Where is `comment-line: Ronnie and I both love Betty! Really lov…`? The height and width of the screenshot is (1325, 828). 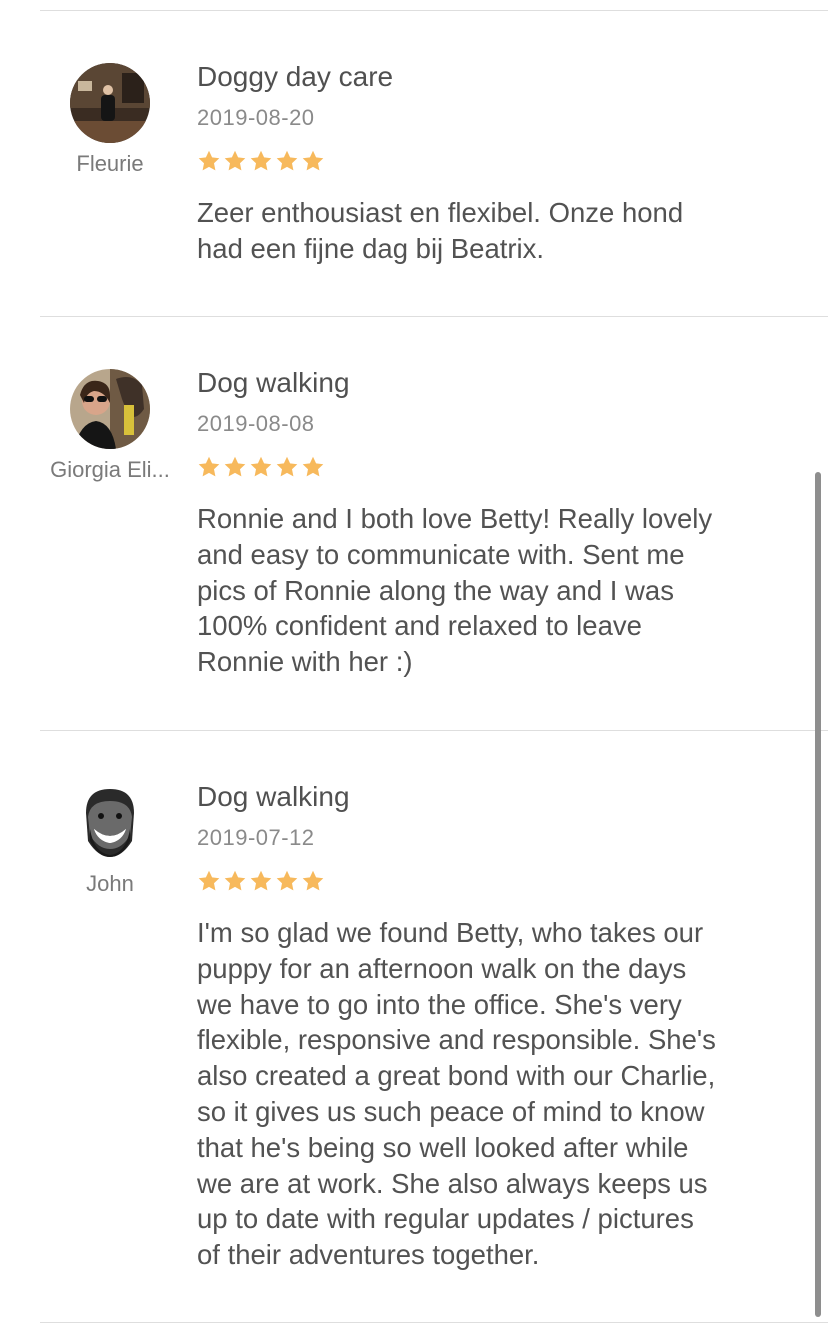
comment-line: Ronnie and I both love Betty! Really lov… is located at coordinates (455, 518).